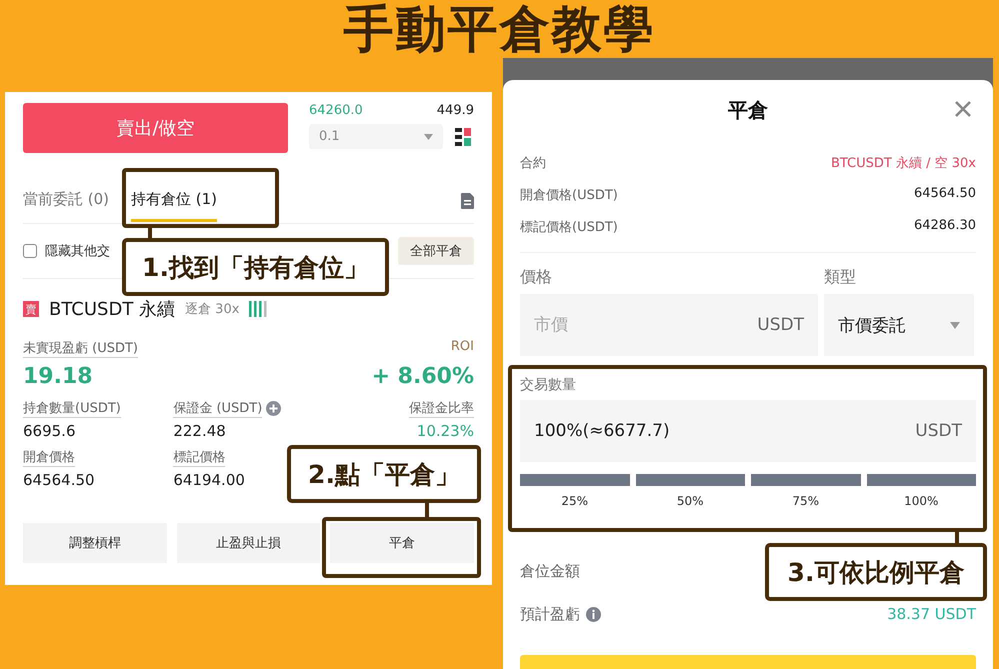 The height and width of the screenshot is (669, 999). Describe the element at coordinates (463, 137) in the screenshot. I see `order-book-layout-icon` at that location.